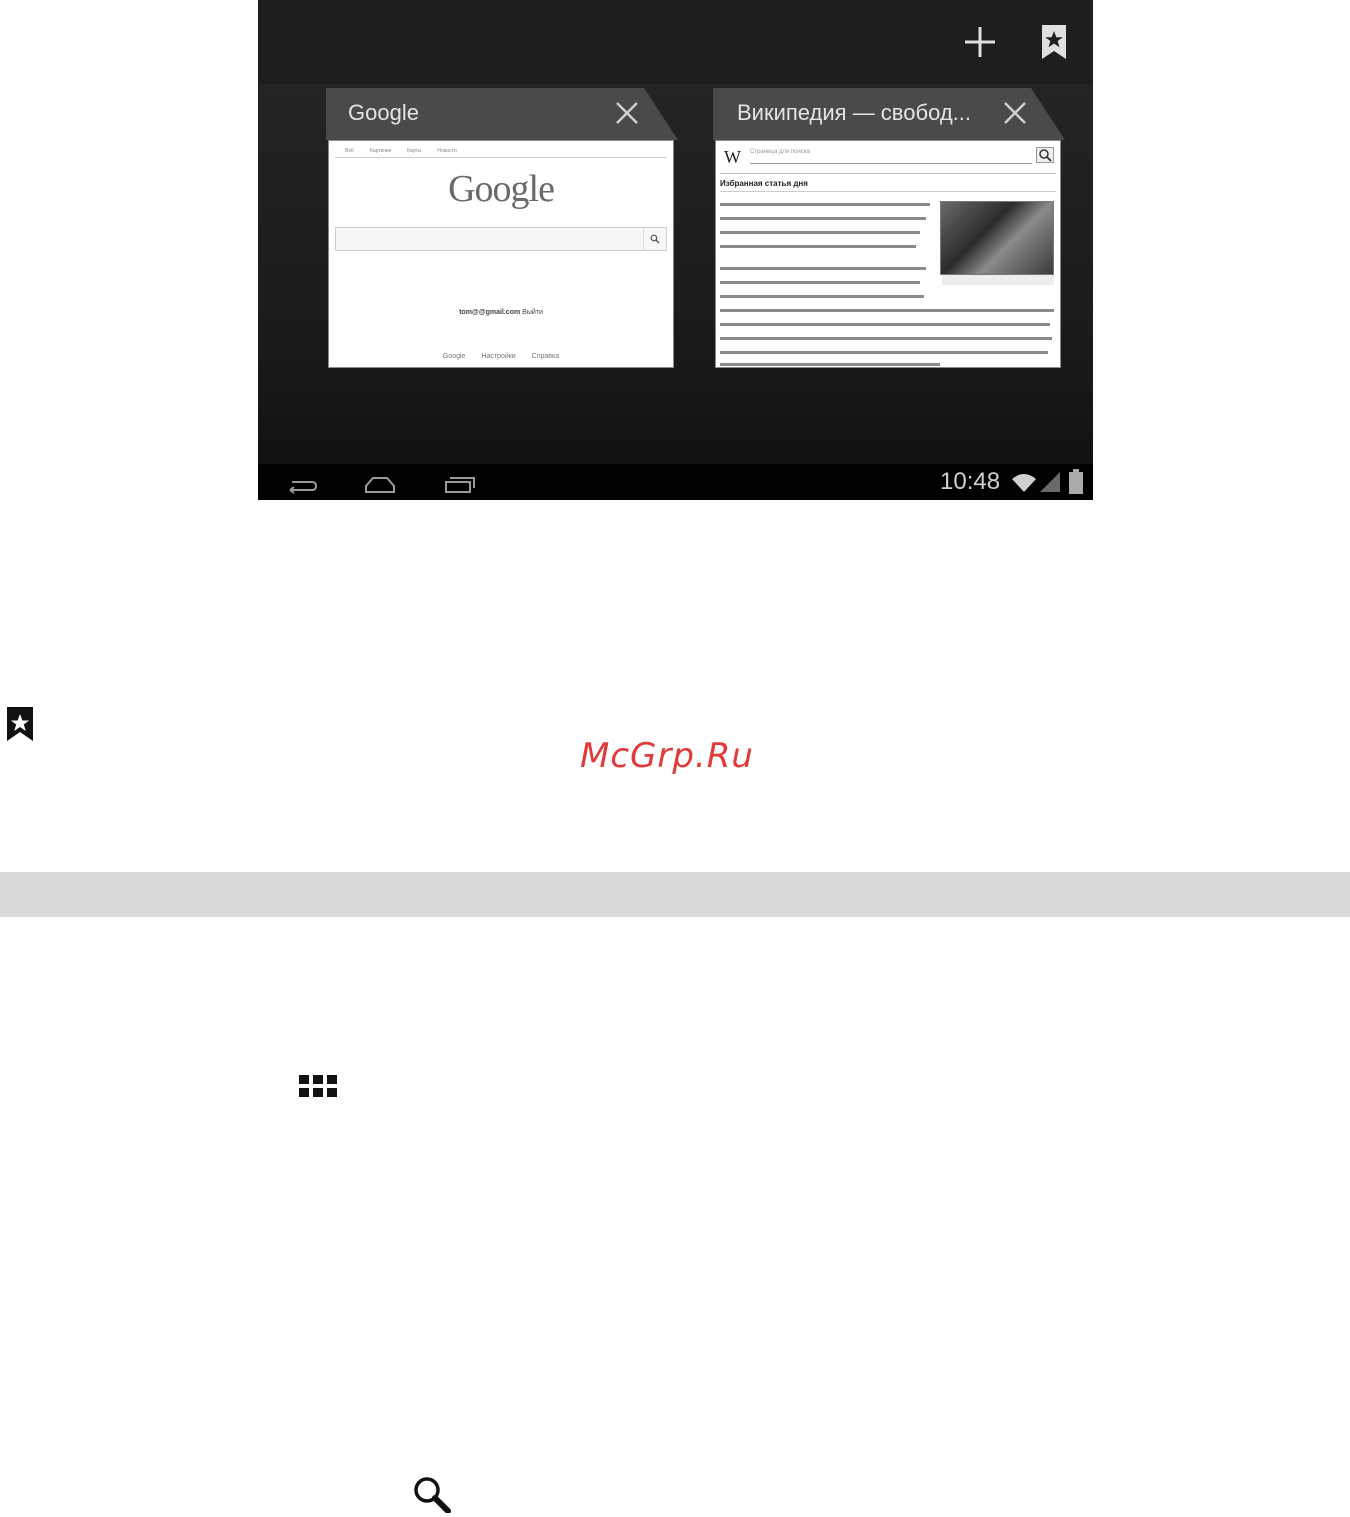  Describe the element at coordinates (1024, 482) in the screenshot. I see `wifi-icon` at that location.